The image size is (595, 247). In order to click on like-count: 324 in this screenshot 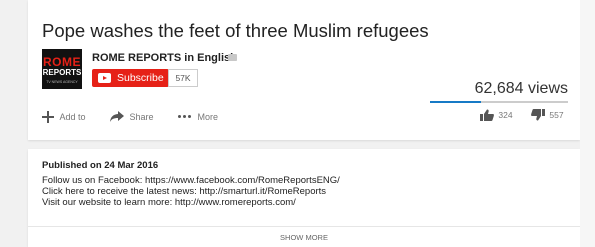, I will do `click(505, 115)`.